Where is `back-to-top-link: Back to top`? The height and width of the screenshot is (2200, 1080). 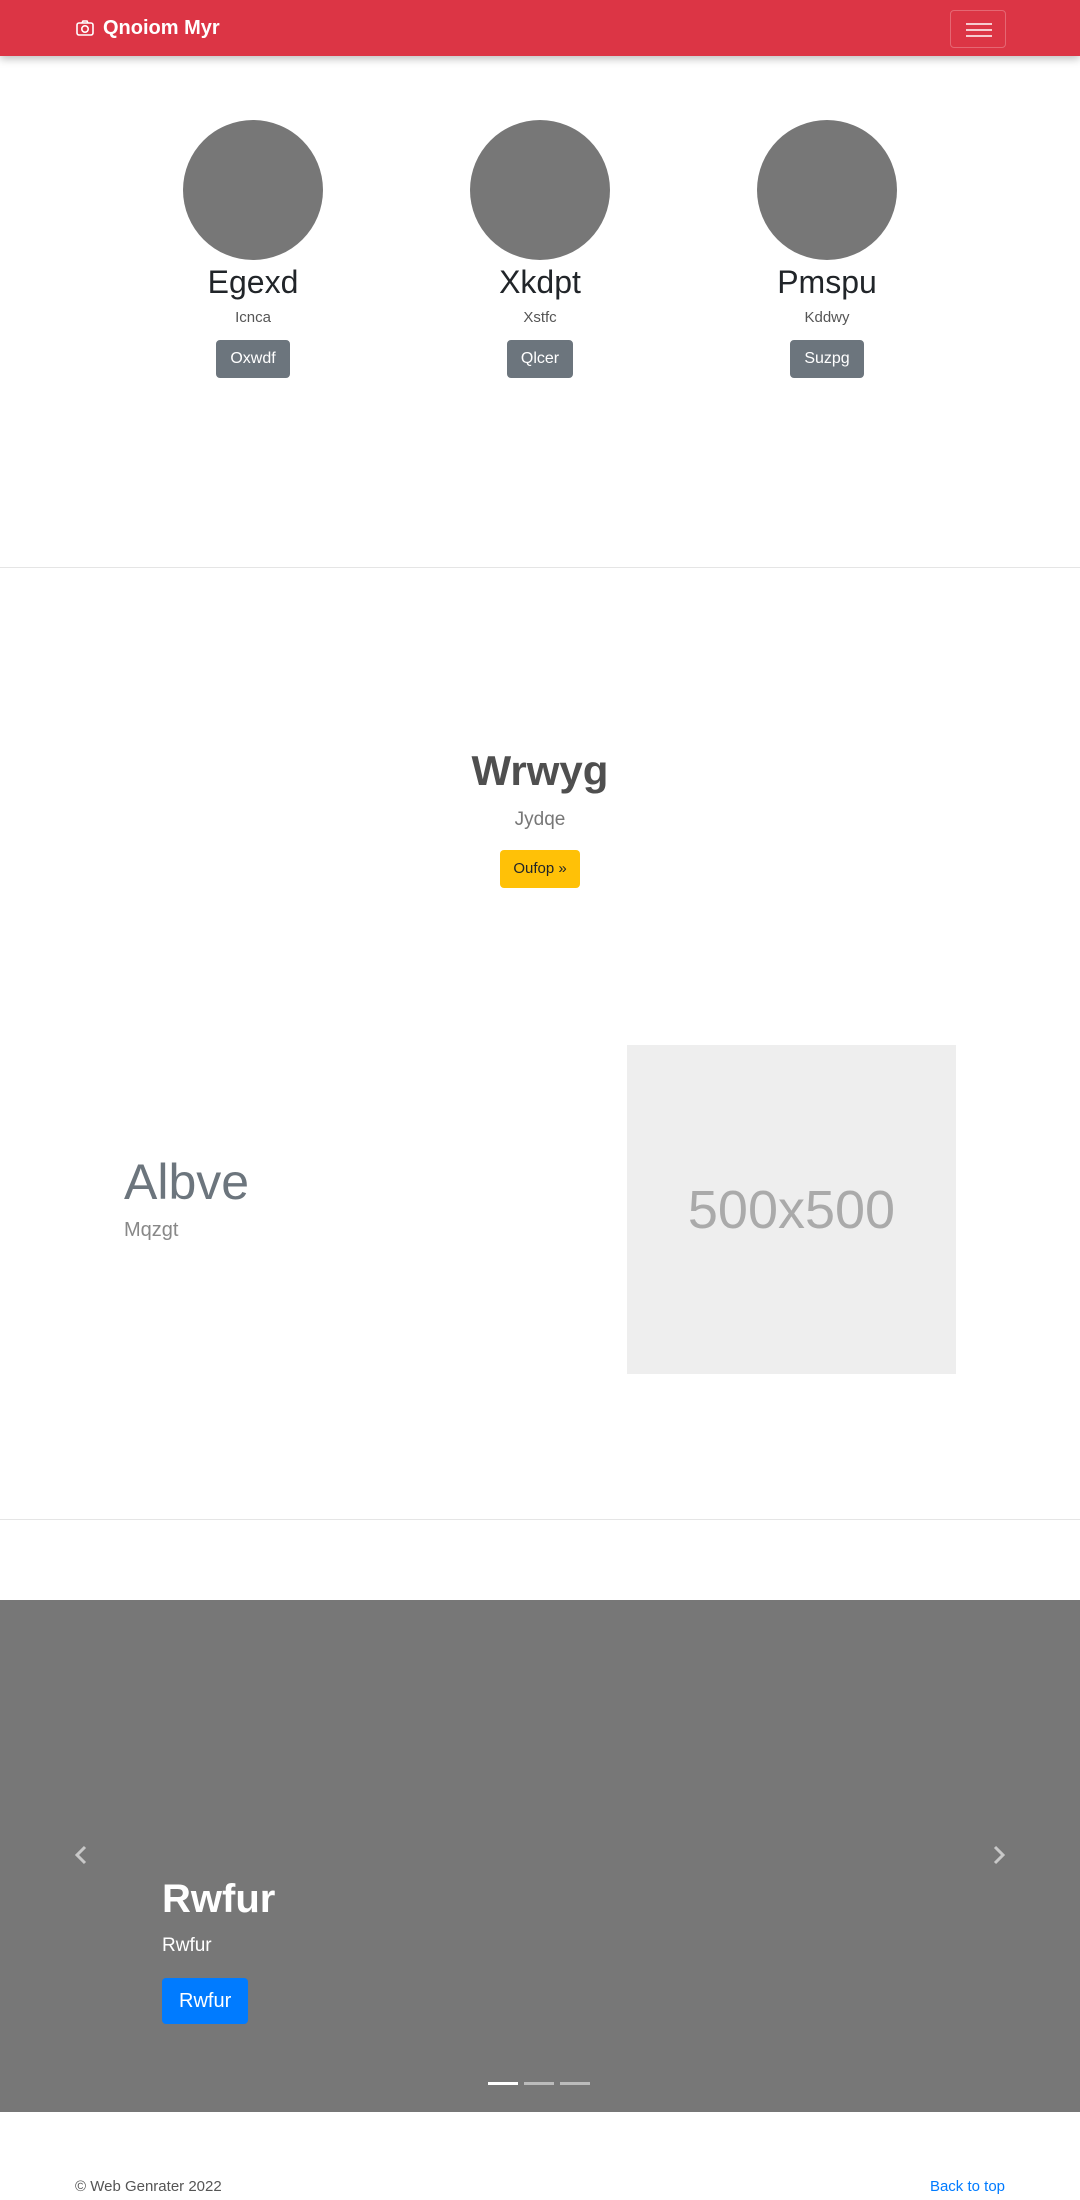
back-to-top-link: Back to top is located at coordinates (967, 2186).